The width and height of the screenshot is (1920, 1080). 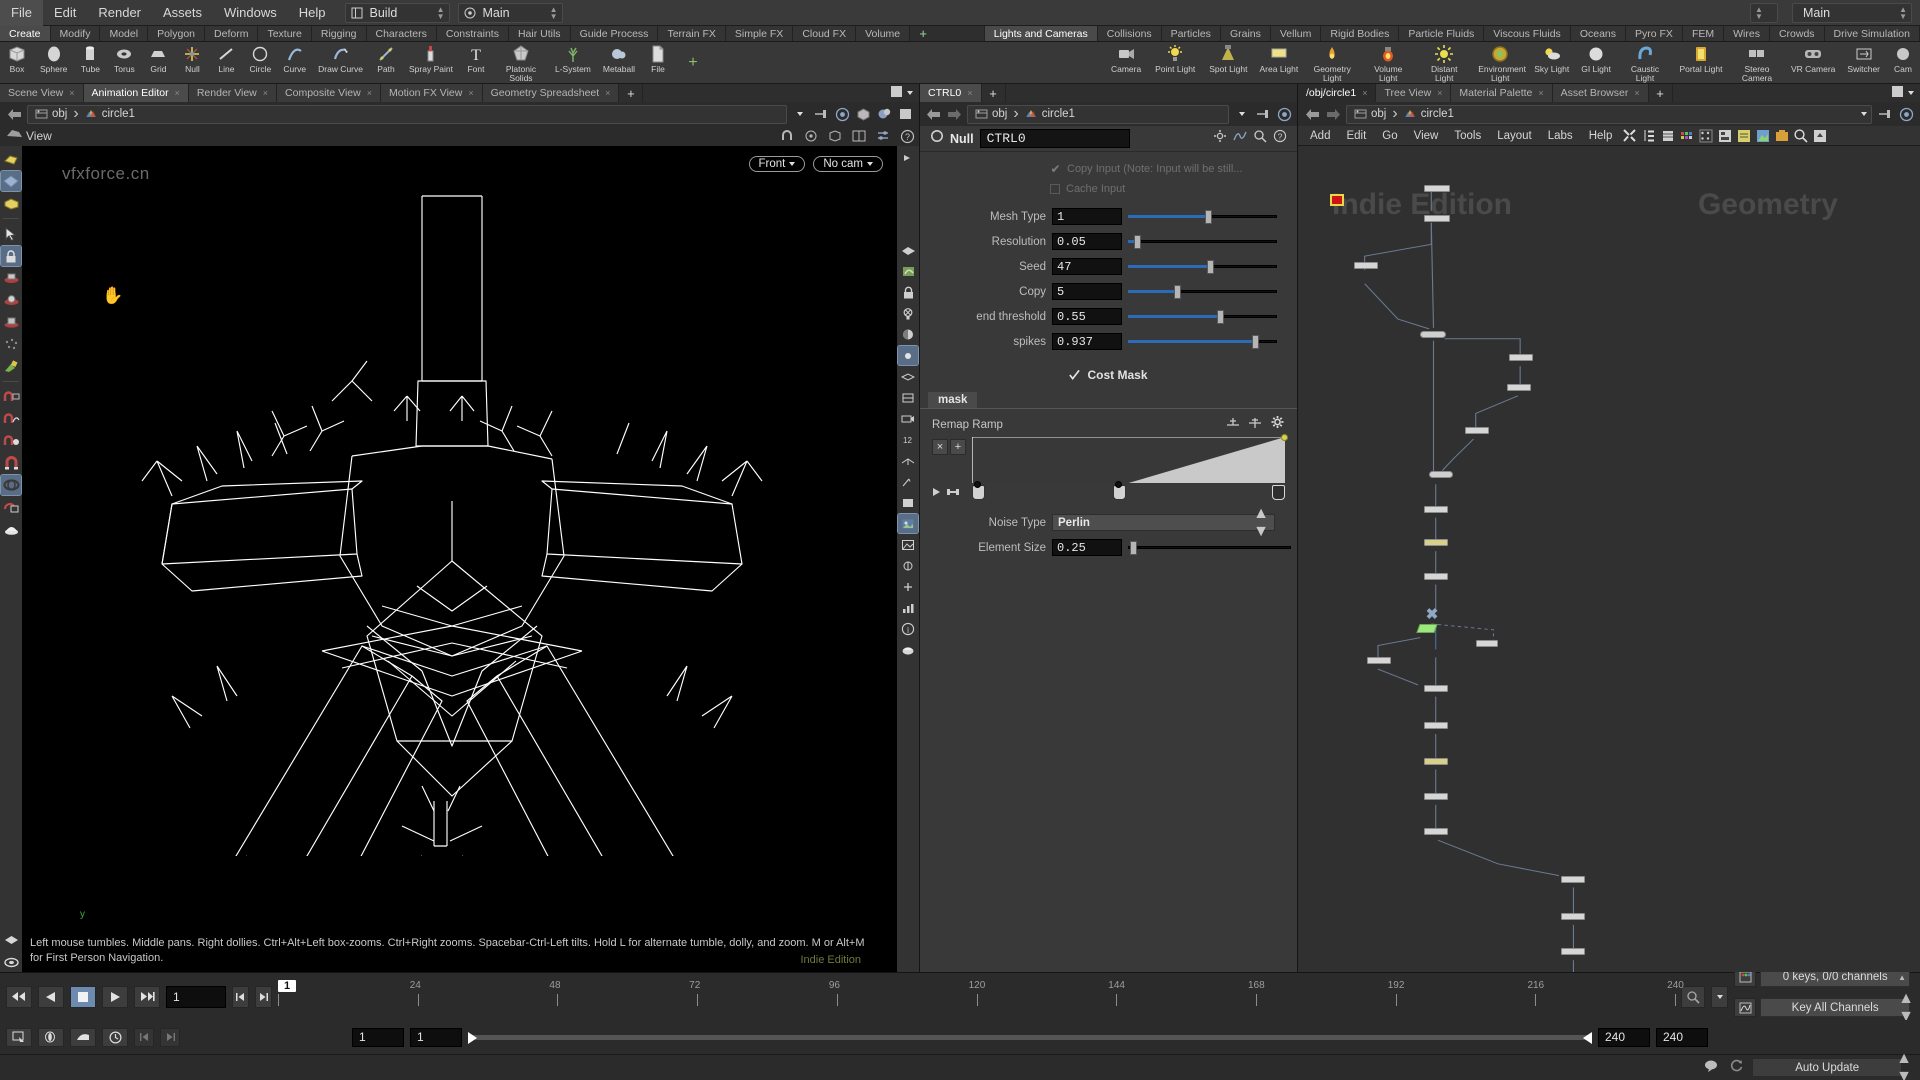 What do you see at coordinates (908, 586) in the screenshot?
I see `handles-visibility-icon` at bounding box center [908, 586].